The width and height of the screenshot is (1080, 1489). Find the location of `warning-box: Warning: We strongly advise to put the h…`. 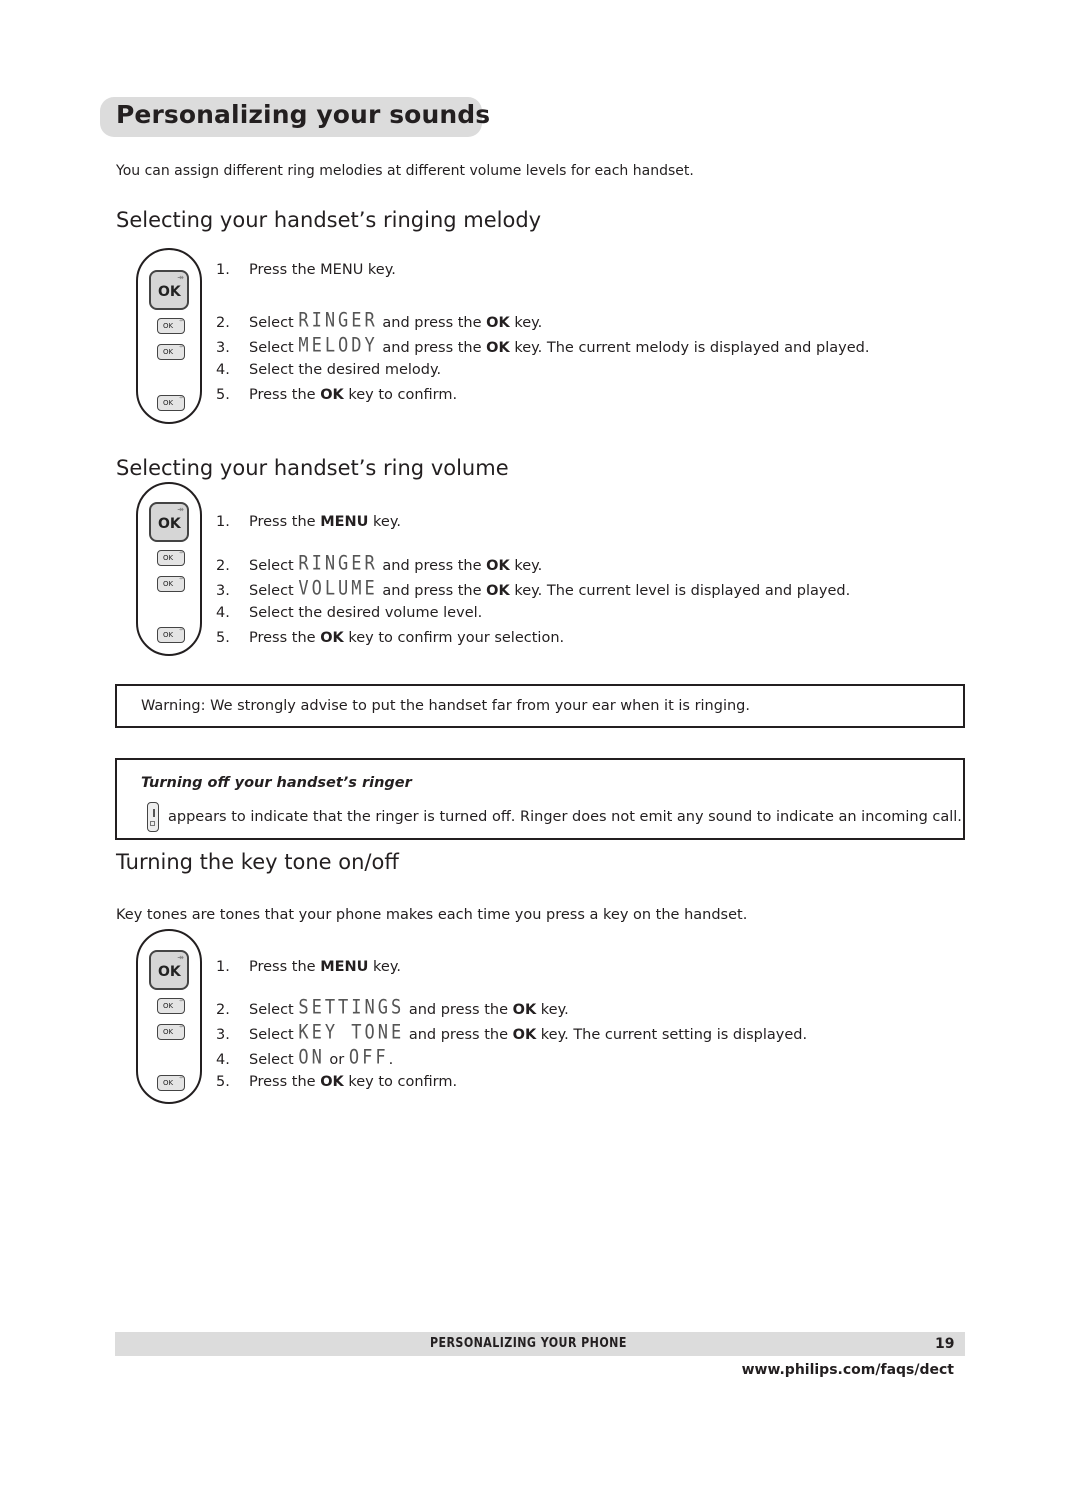

warning-box: Warning: We strongly advise to put the h… is located at coordinates (540, 706).